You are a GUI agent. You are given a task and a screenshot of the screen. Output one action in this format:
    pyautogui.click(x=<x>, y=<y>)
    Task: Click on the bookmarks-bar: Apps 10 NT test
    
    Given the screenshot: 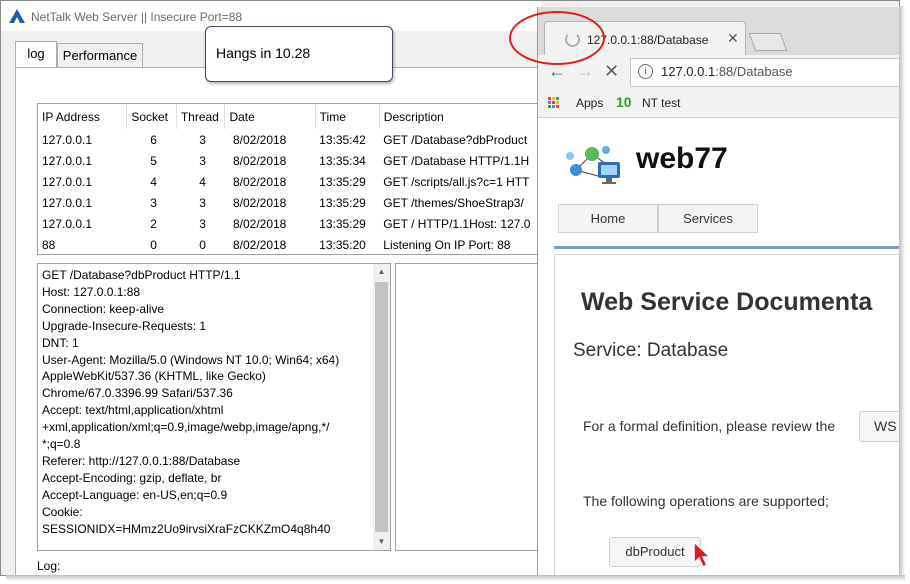 What is the action you would take?
    pyautogui.click(x=718, y=103)
    